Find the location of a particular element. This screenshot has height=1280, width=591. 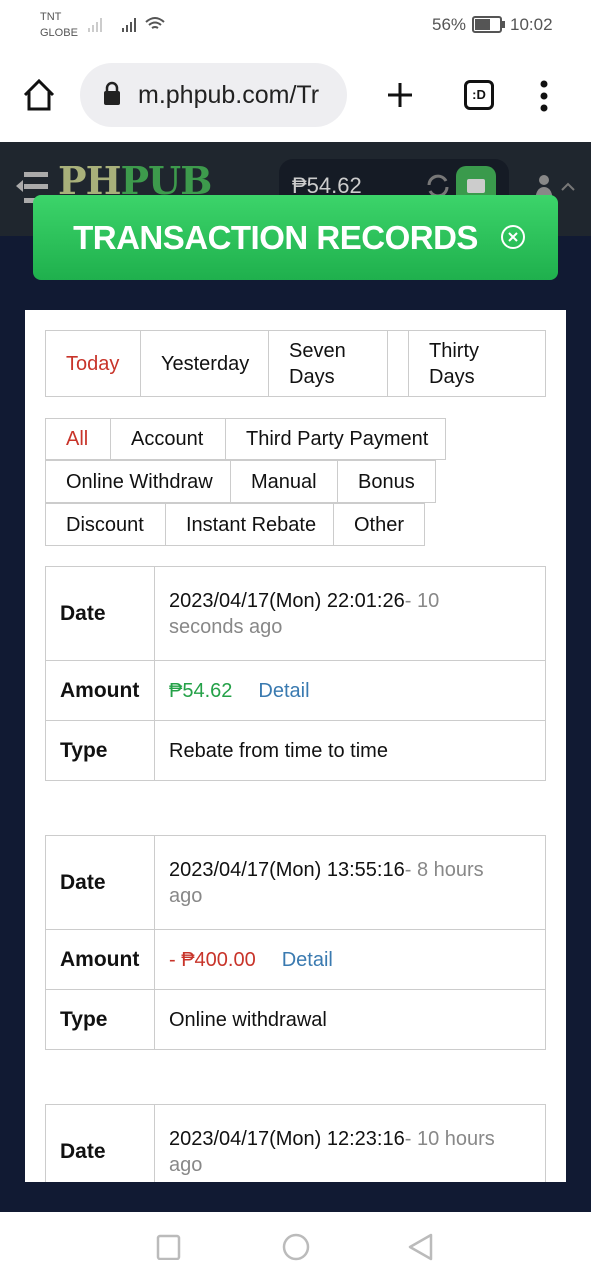

filter-other: Other is located at coordinates (379, 524).